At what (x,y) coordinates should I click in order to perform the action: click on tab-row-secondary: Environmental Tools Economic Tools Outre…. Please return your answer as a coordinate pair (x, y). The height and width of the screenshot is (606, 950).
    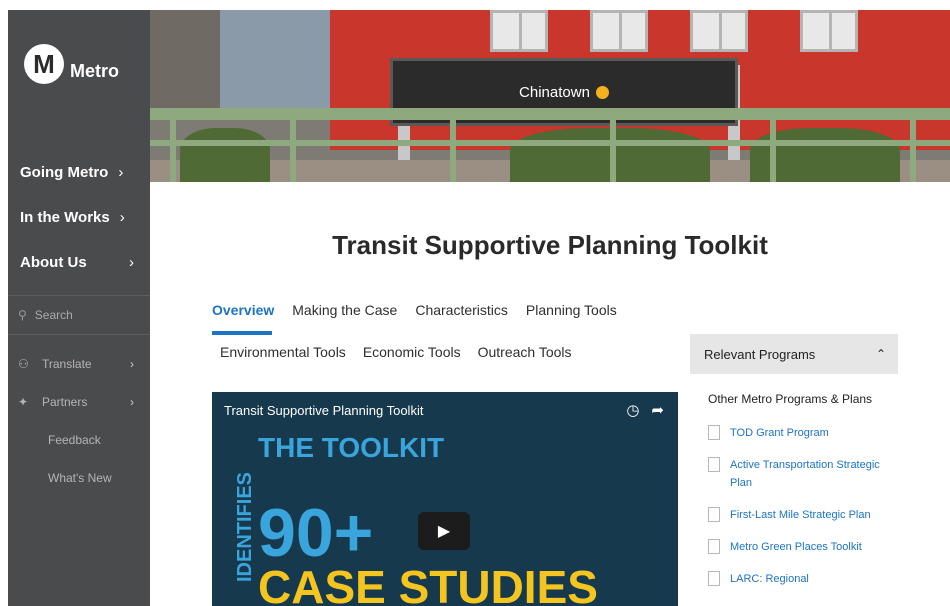
    Looking at the image, I should click on (396, 352).